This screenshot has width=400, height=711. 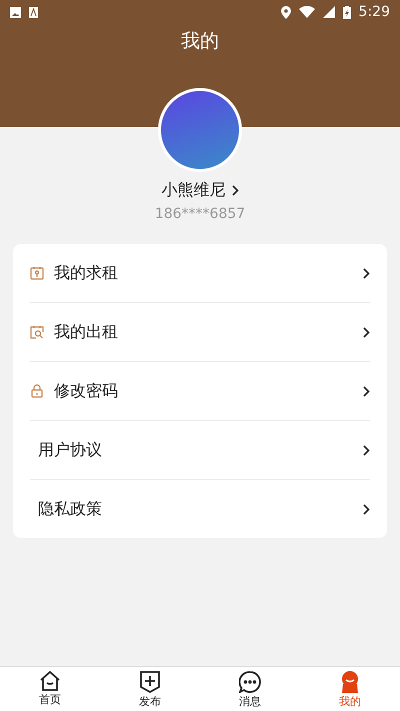 I want to click on menu-item: 我的求租, so click(x=203, y=273).